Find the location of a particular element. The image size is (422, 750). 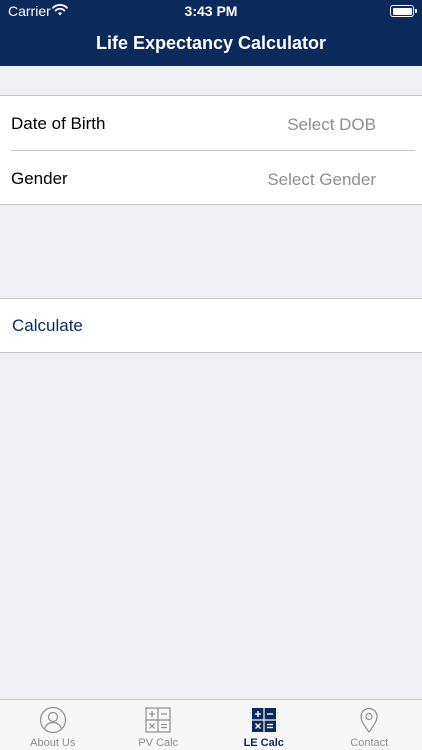

tab-le-calc: LE Calc is located at coordinates (264, 725).